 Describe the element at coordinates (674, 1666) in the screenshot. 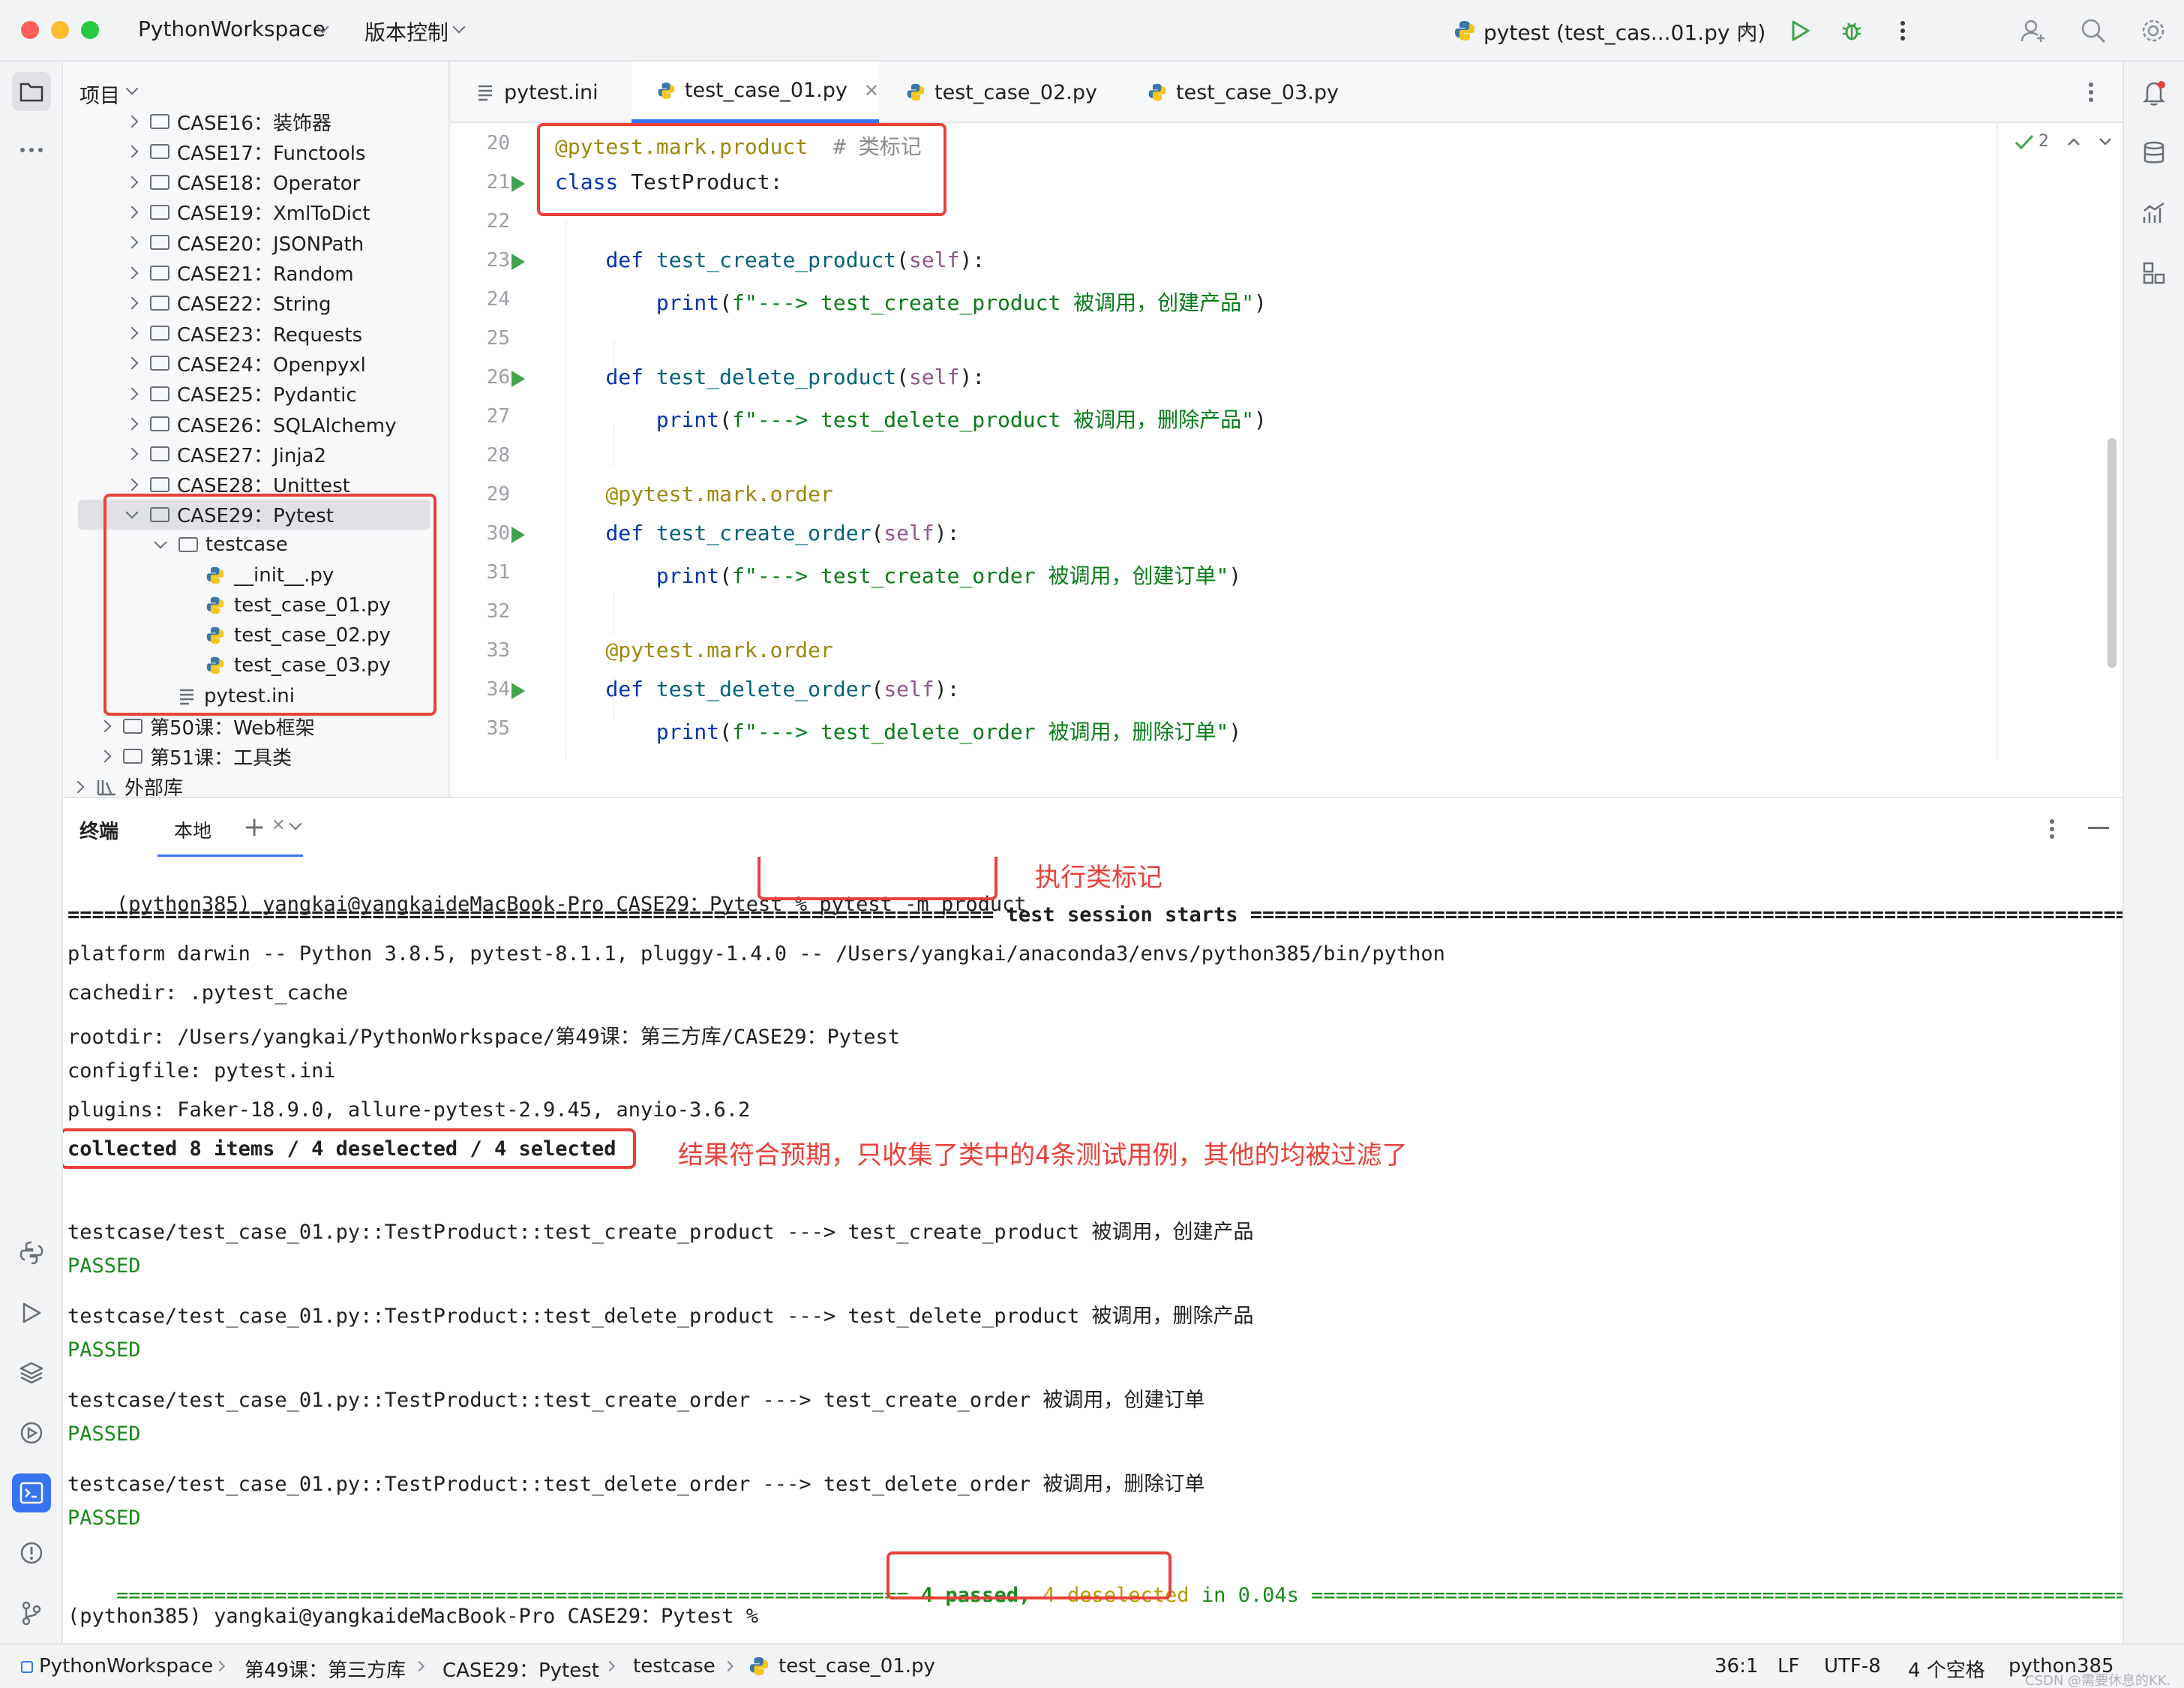

I see `breadcrumb-folder: testcase` at that location.